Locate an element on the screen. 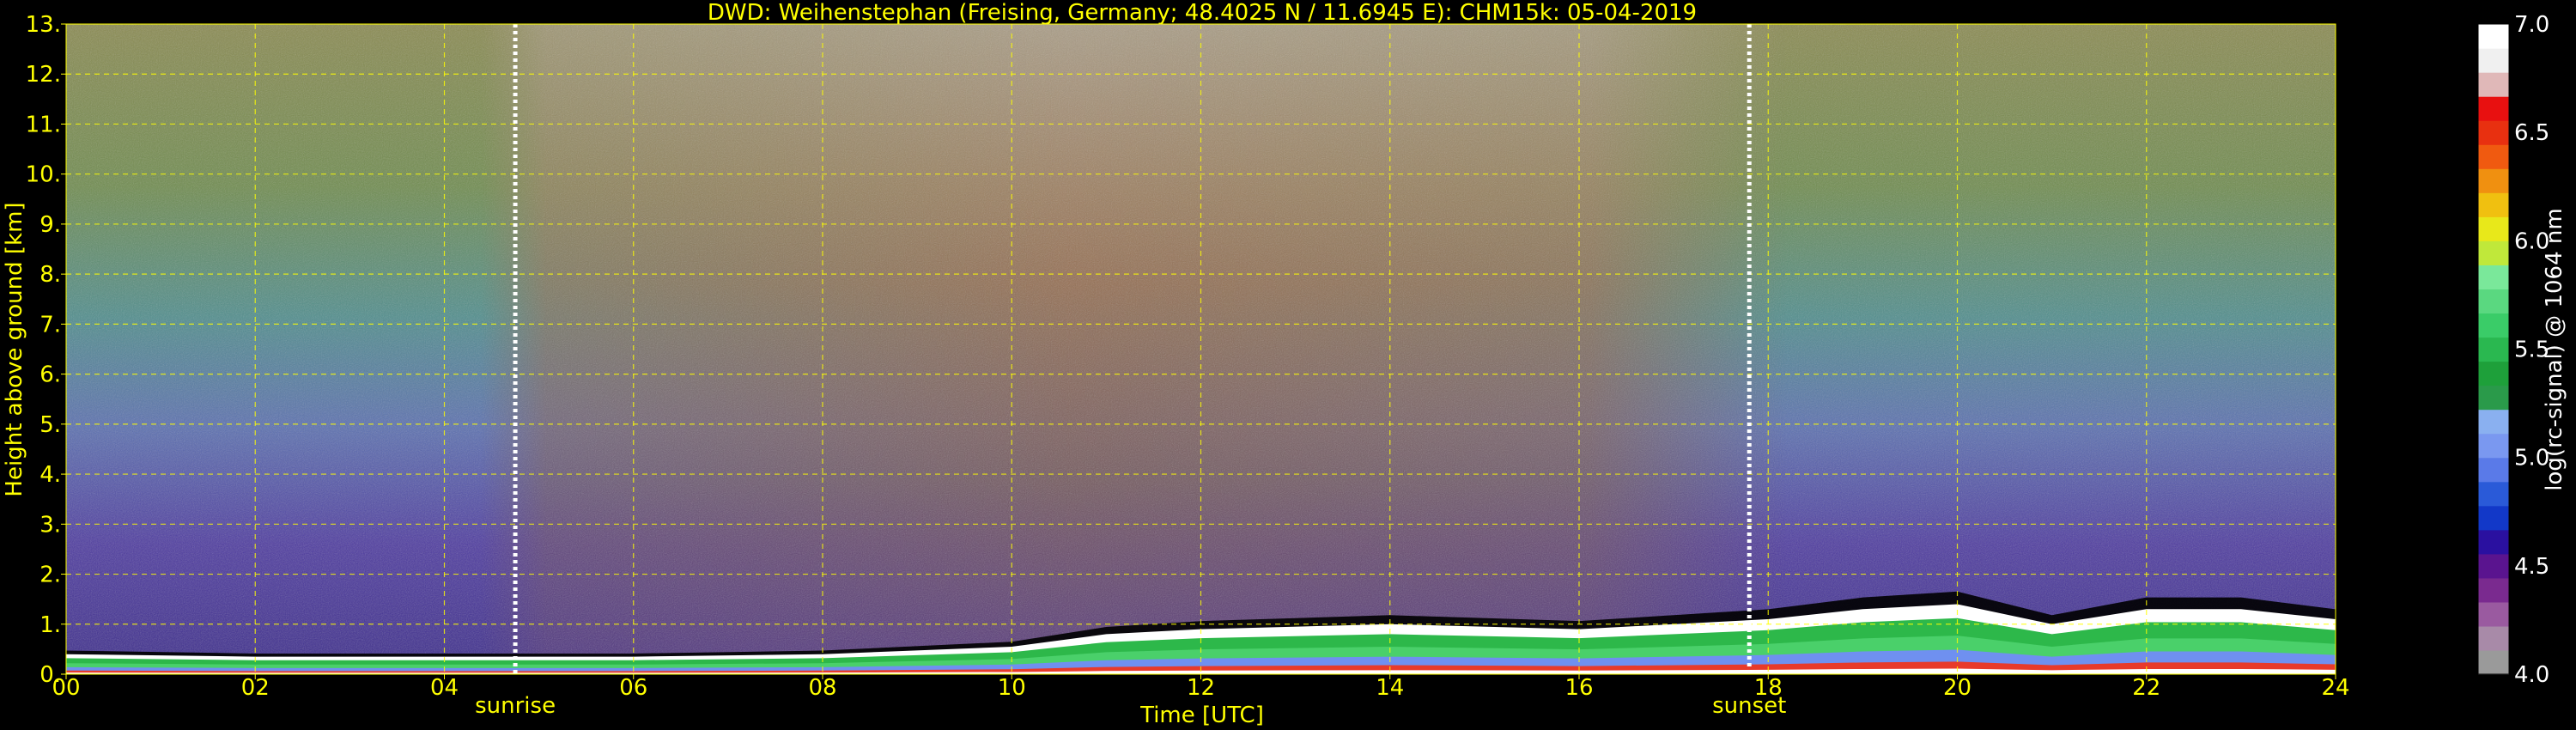  x-axis-label: Time [UTC] is located at coordinates (1202, 715).